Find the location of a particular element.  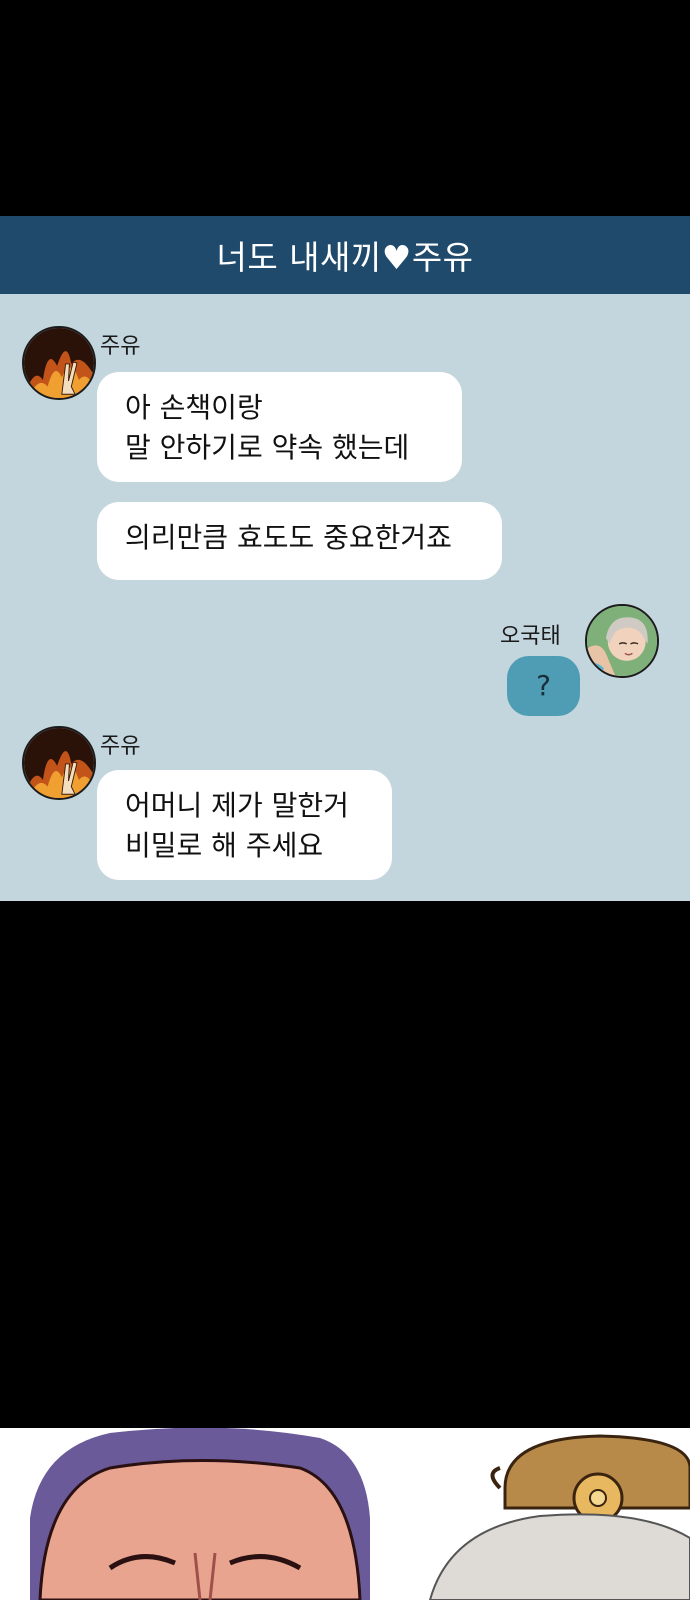

message-bubble: 아 손책이랑 말 안하기로 약속 했는데 is located at coordinates (279, 427).